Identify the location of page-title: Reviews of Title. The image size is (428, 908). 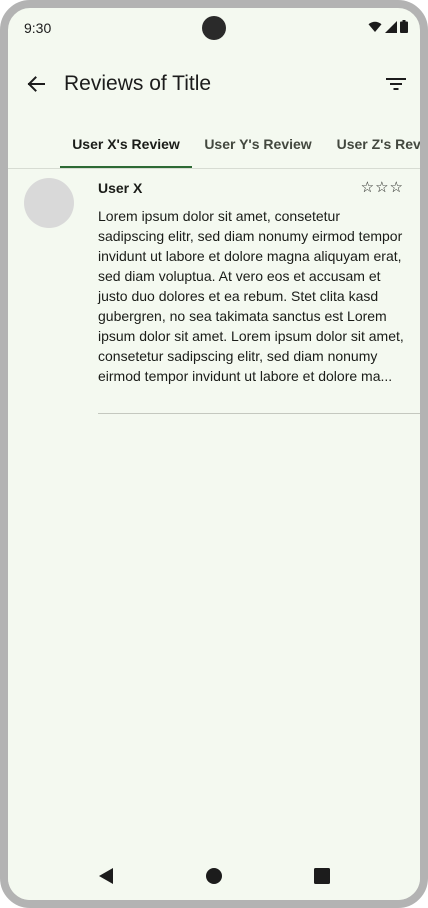
(138, 83).